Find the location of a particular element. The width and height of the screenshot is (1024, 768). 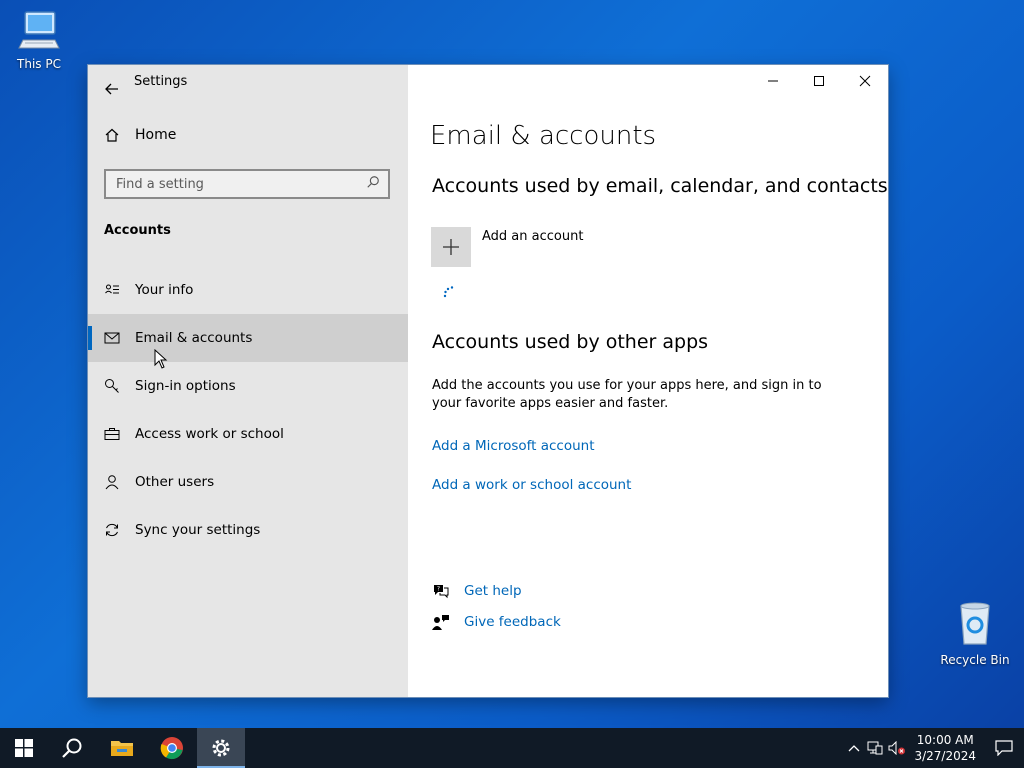

add-account-button is located at coordinates (451, 247).